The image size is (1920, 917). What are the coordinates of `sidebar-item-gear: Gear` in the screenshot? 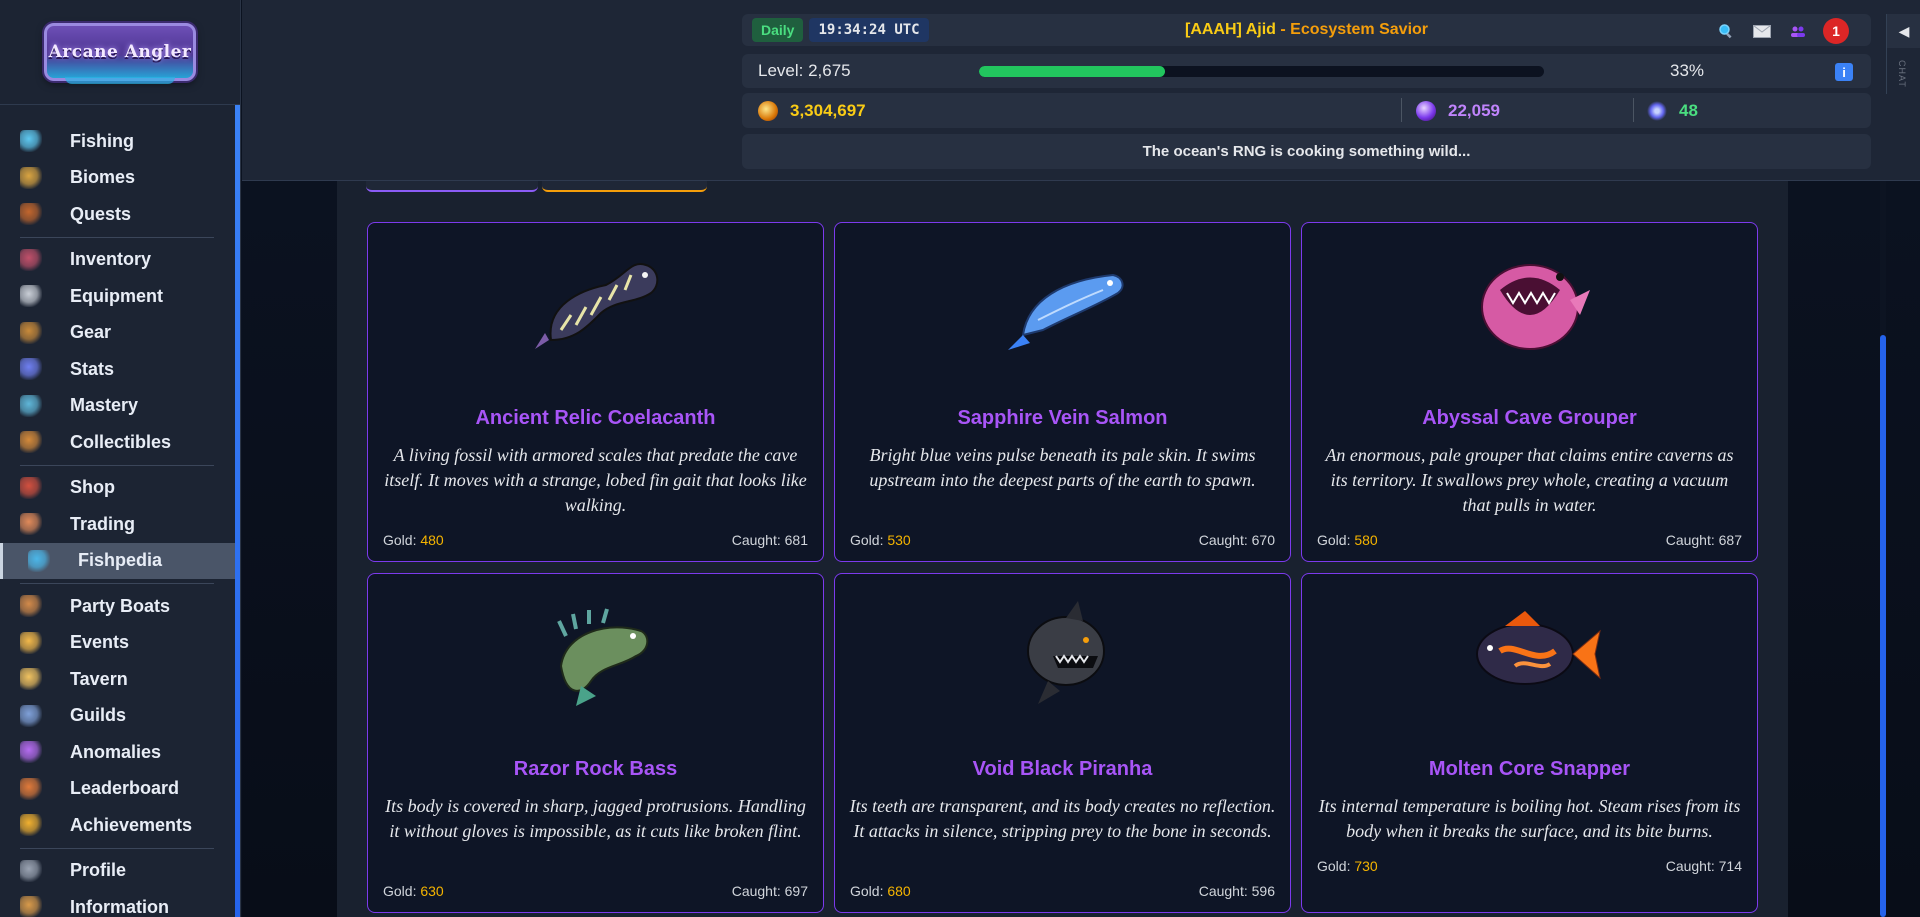 It's located at (117, 333).